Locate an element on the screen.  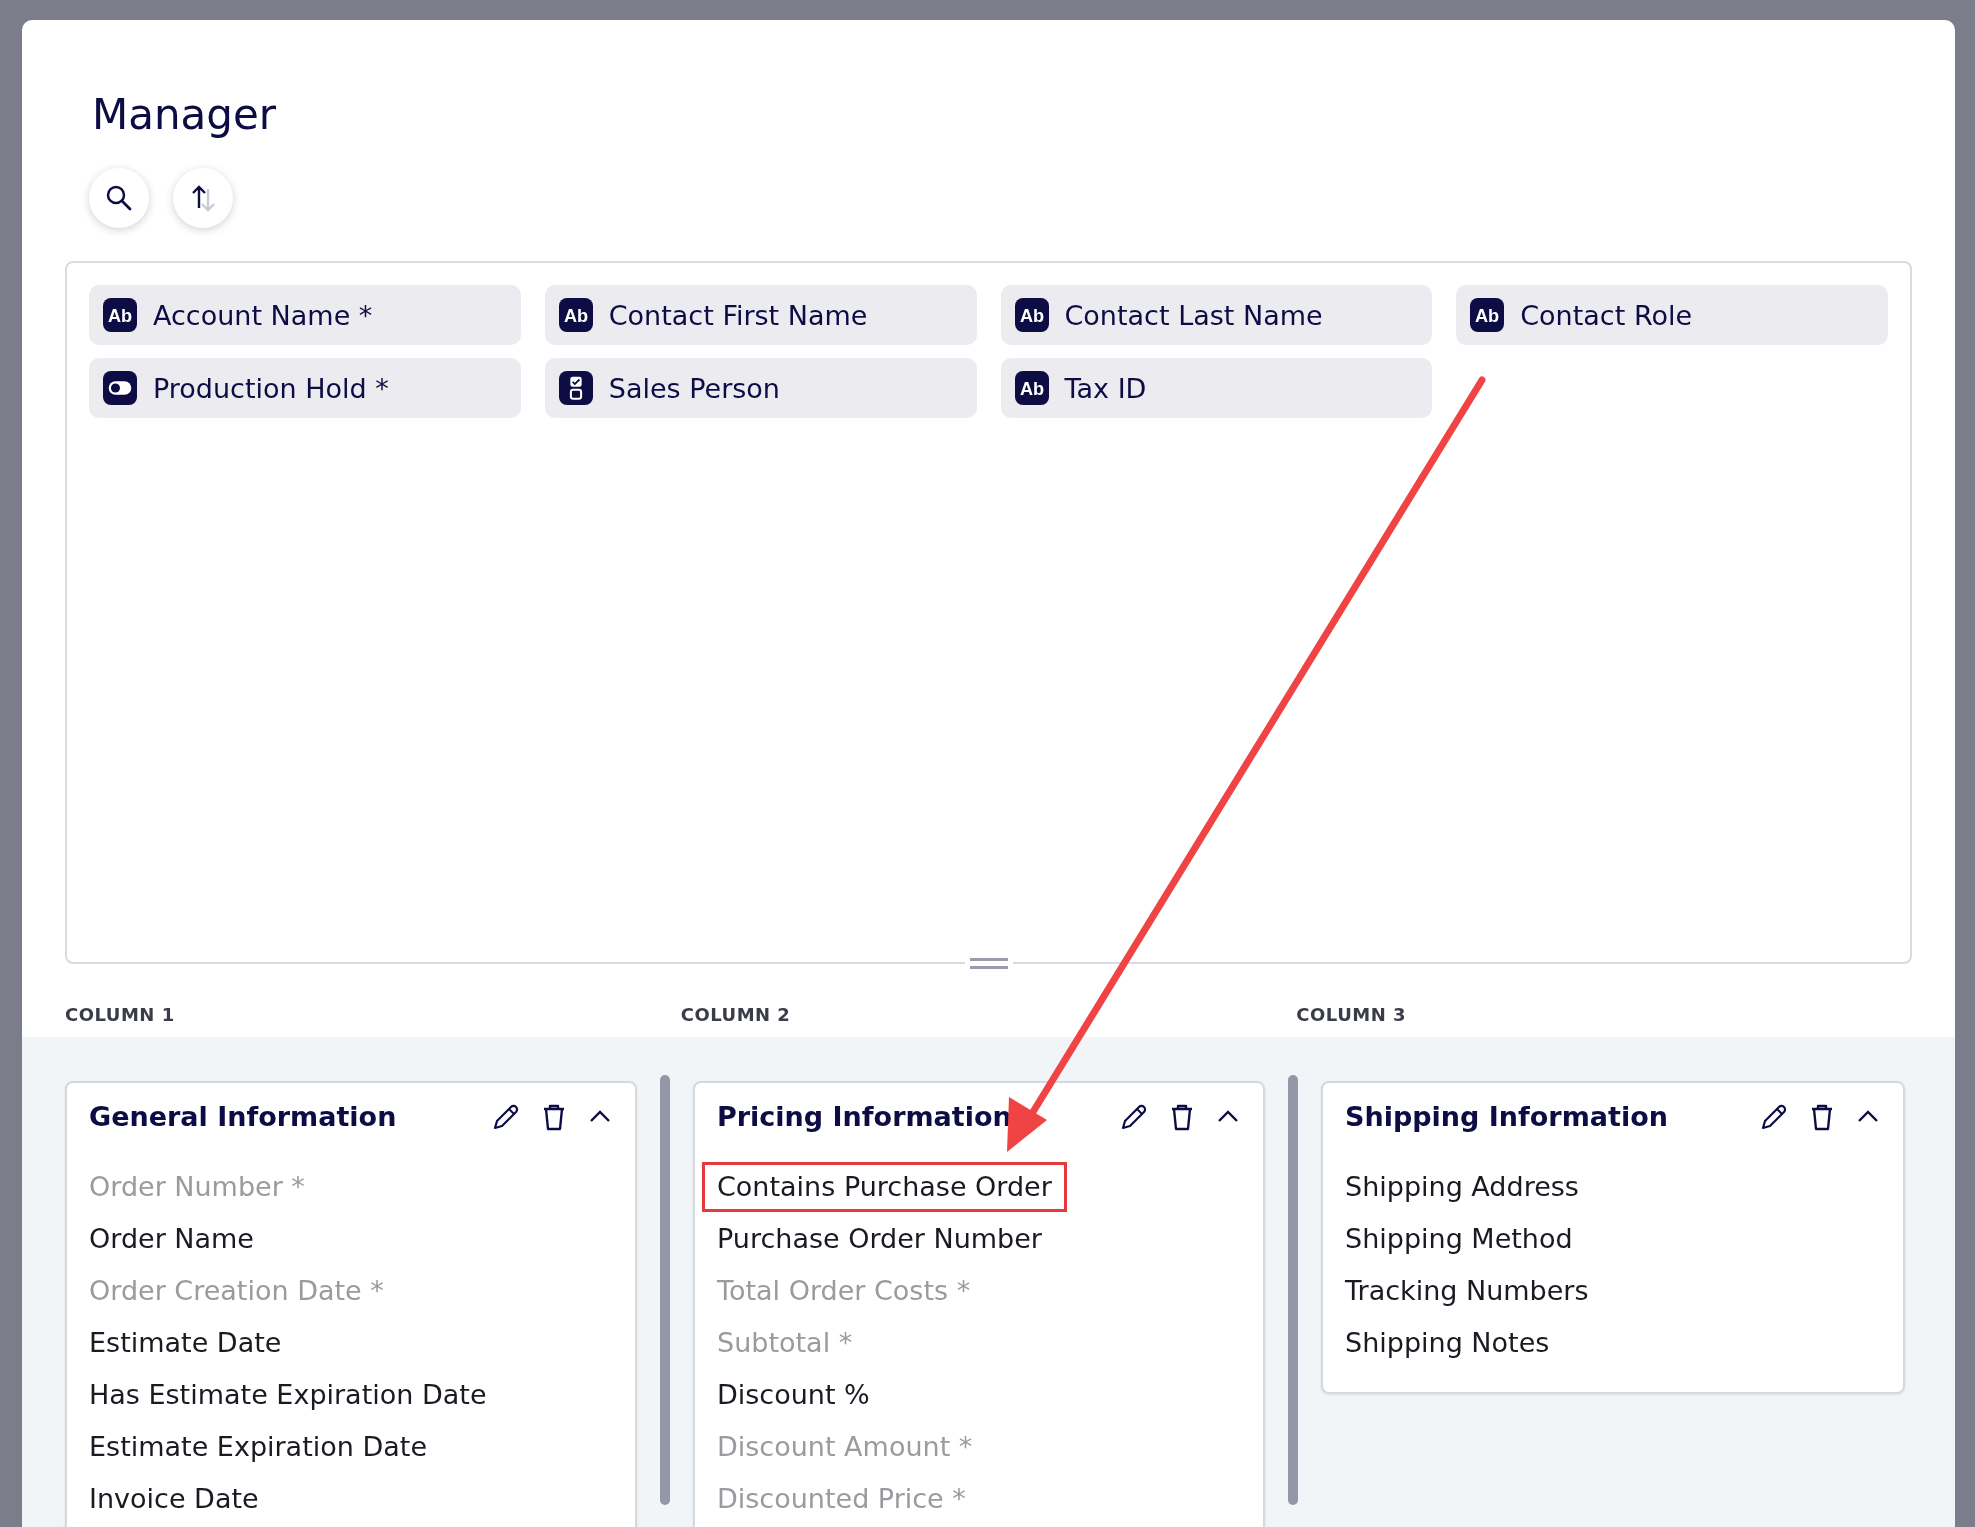
field-chip: Ab Account Name * is located at coordinates (305, 315).